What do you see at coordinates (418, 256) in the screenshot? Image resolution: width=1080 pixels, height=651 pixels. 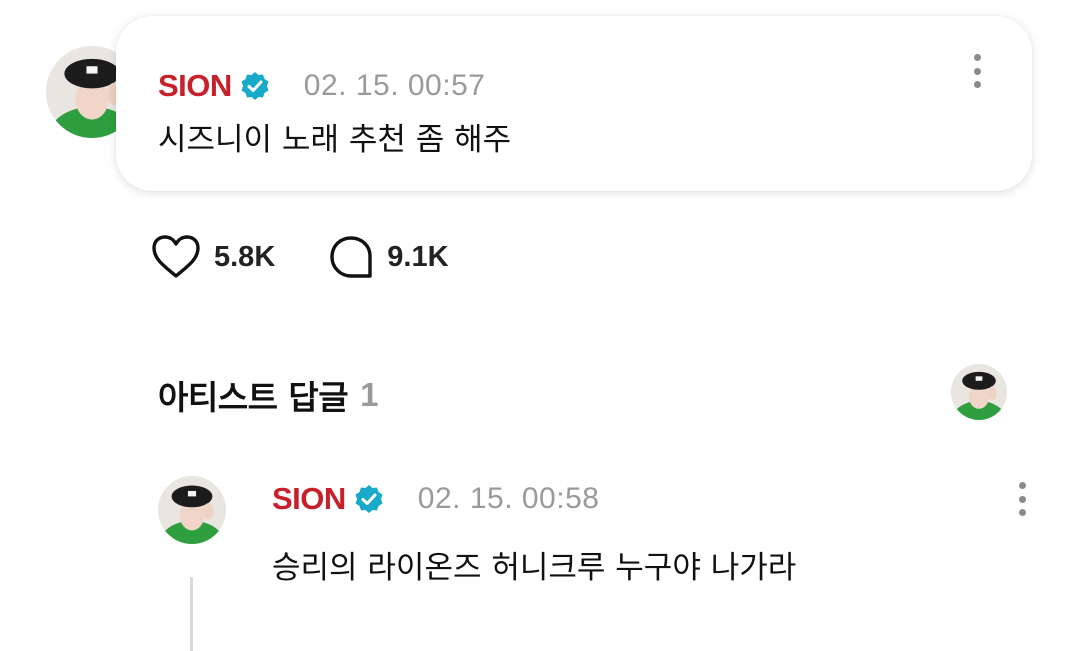 I see `comment-count: 9.1K` at bounding box center [418, 256].